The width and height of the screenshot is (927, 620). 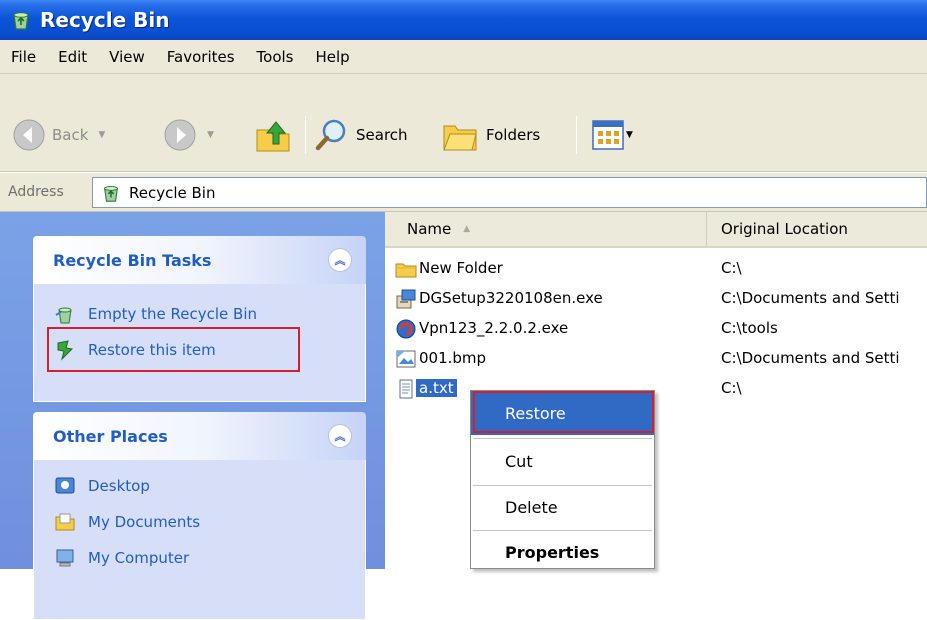 I want to click on my-documents-link: My Documents, so click(x=199, y=522).